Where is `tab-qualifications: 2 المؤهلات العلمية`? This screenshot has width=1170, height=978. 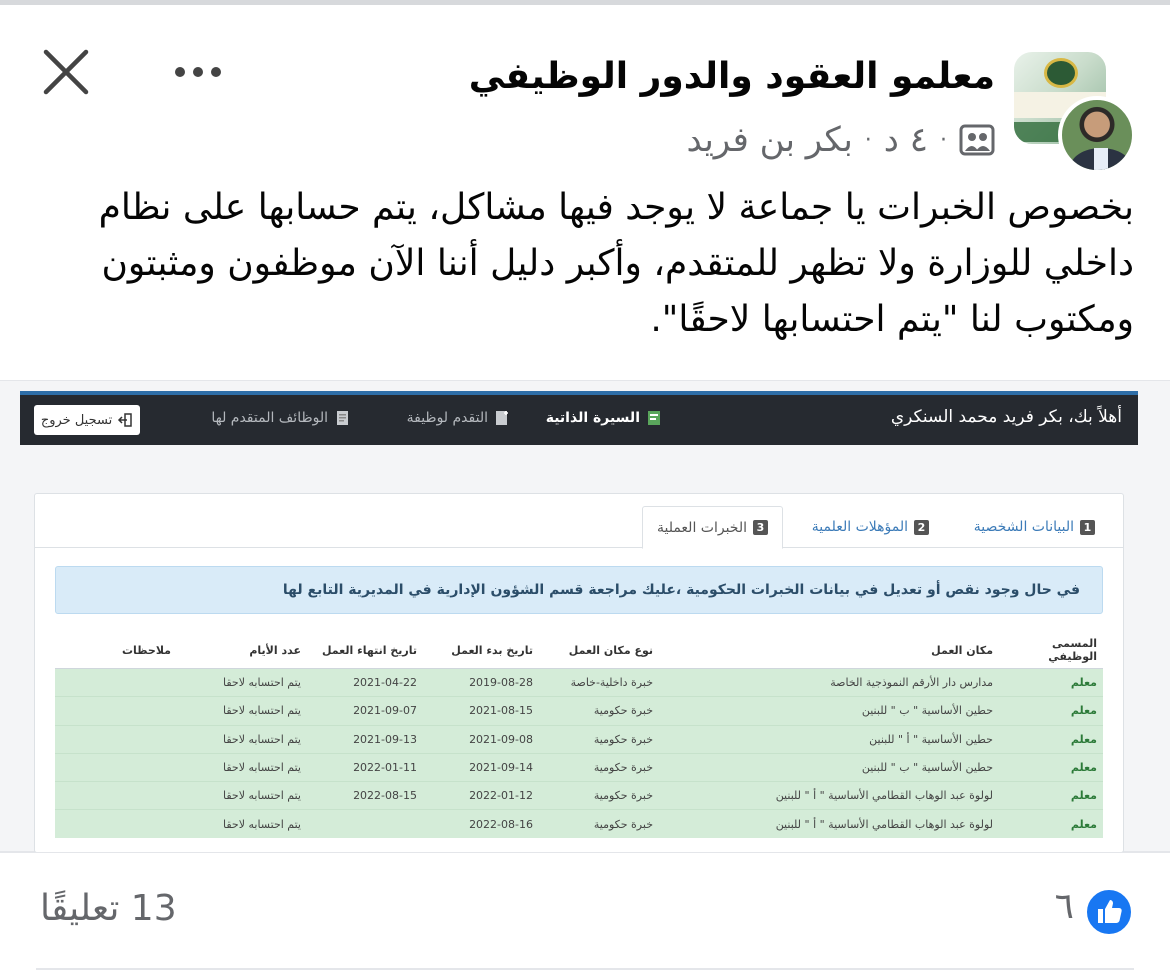
tab-qualifications: 2 المؤهلات العلمية is located at coordinates (870, 527).